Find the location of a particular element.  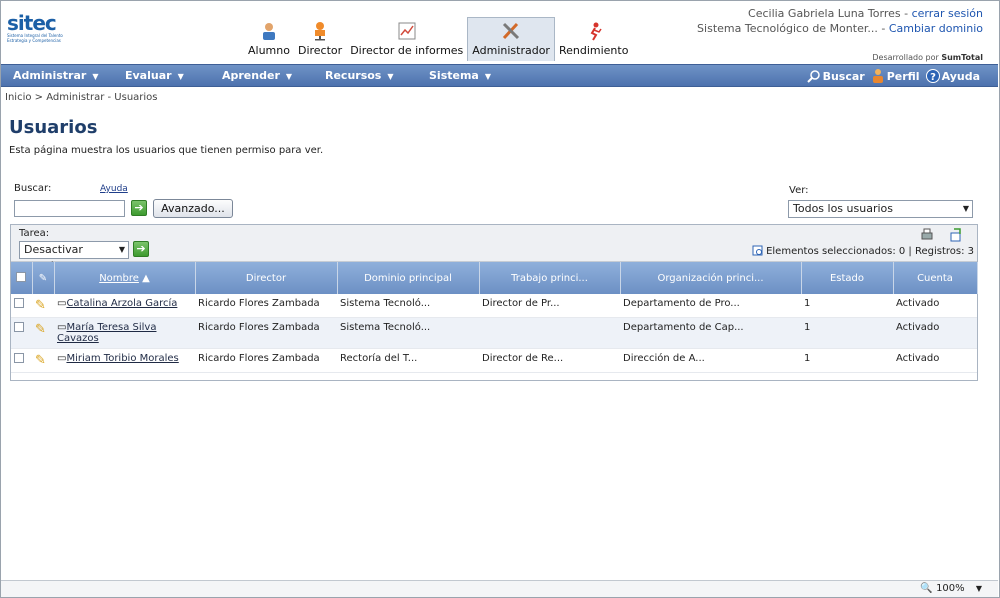

menu-label: Aprender is located at coordinates (251, 75).